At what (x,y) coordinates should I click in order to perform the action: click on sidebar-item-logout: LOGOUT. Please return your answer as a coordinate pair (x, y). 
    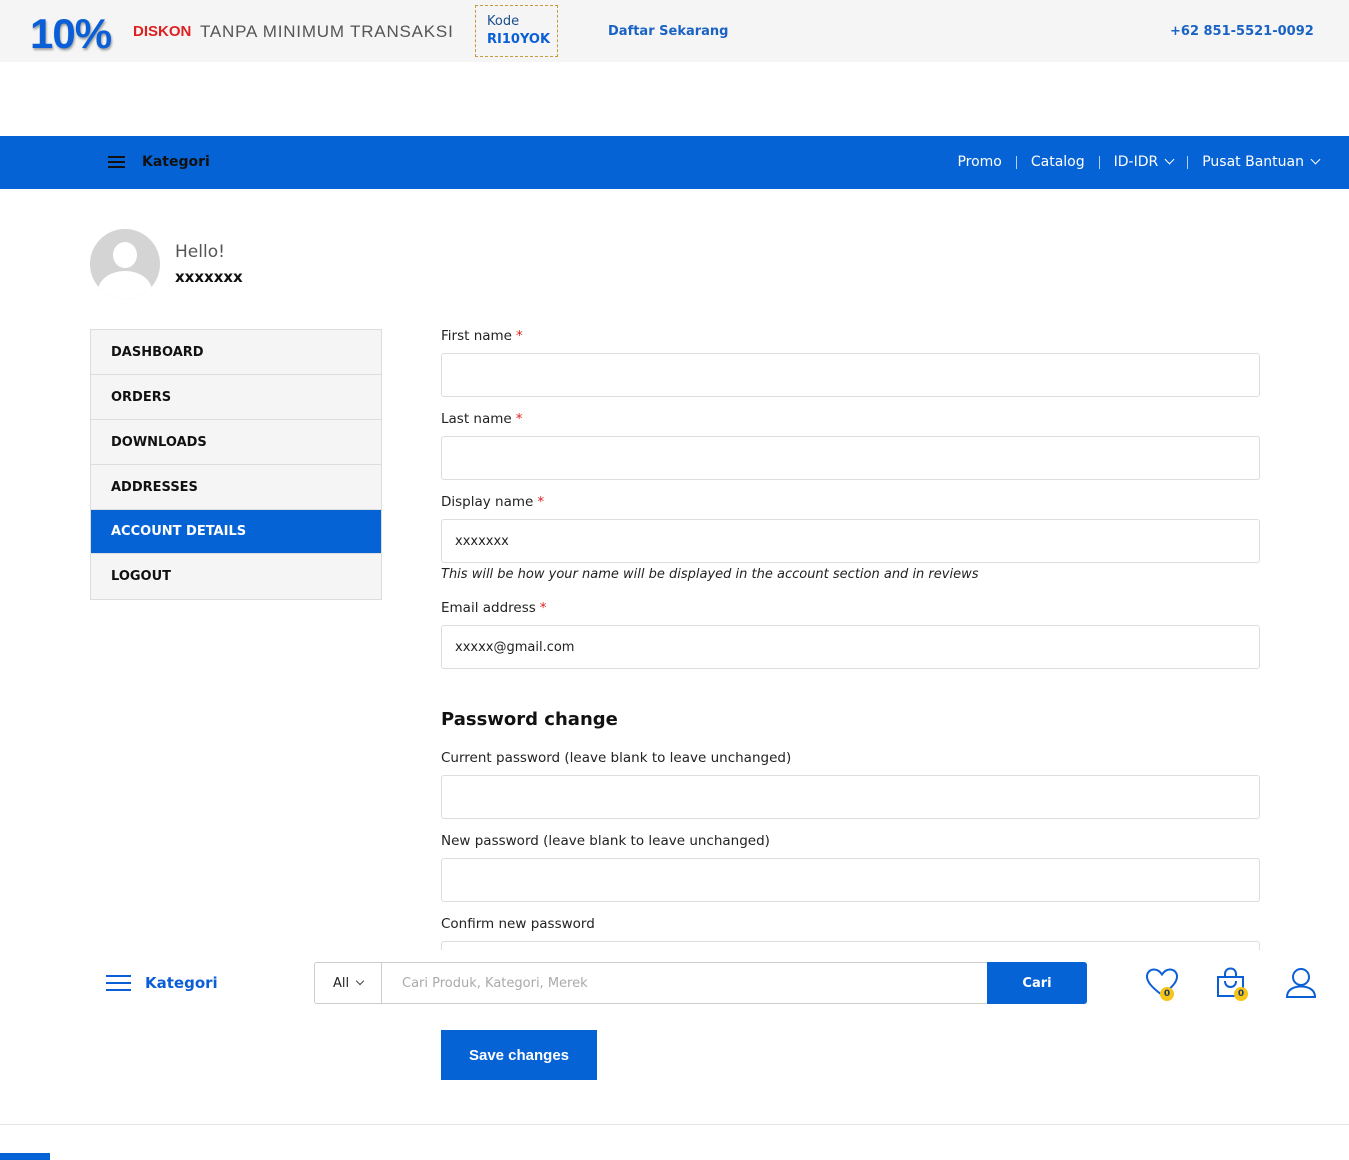
    Looking at the image, I should click on (236, 576).